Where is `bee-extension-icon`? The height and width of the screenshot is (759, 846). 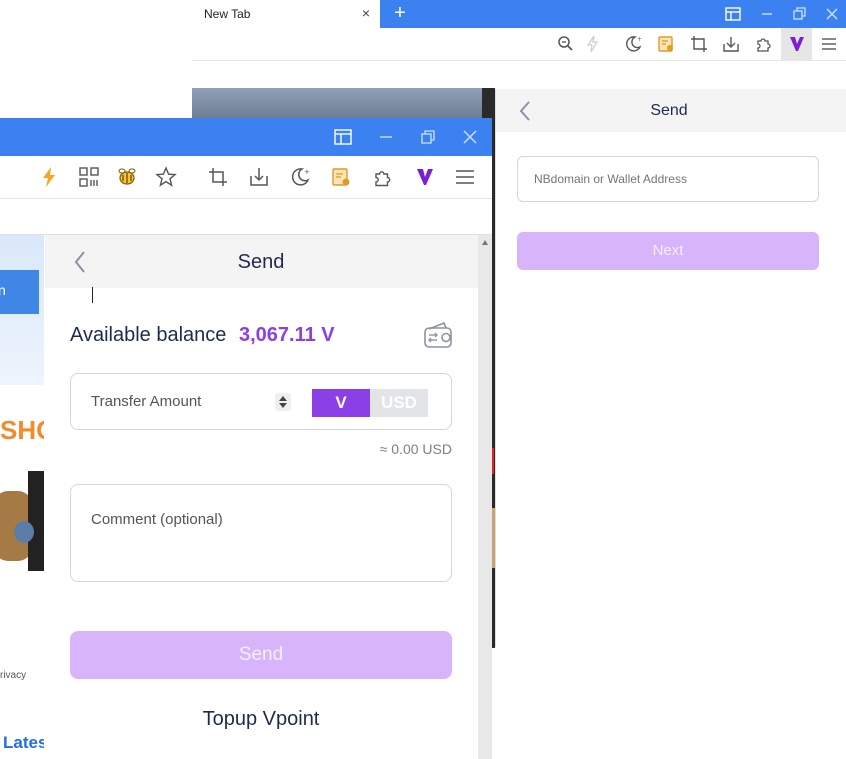 bee-extension-icon is located at coordinates (127, 177).